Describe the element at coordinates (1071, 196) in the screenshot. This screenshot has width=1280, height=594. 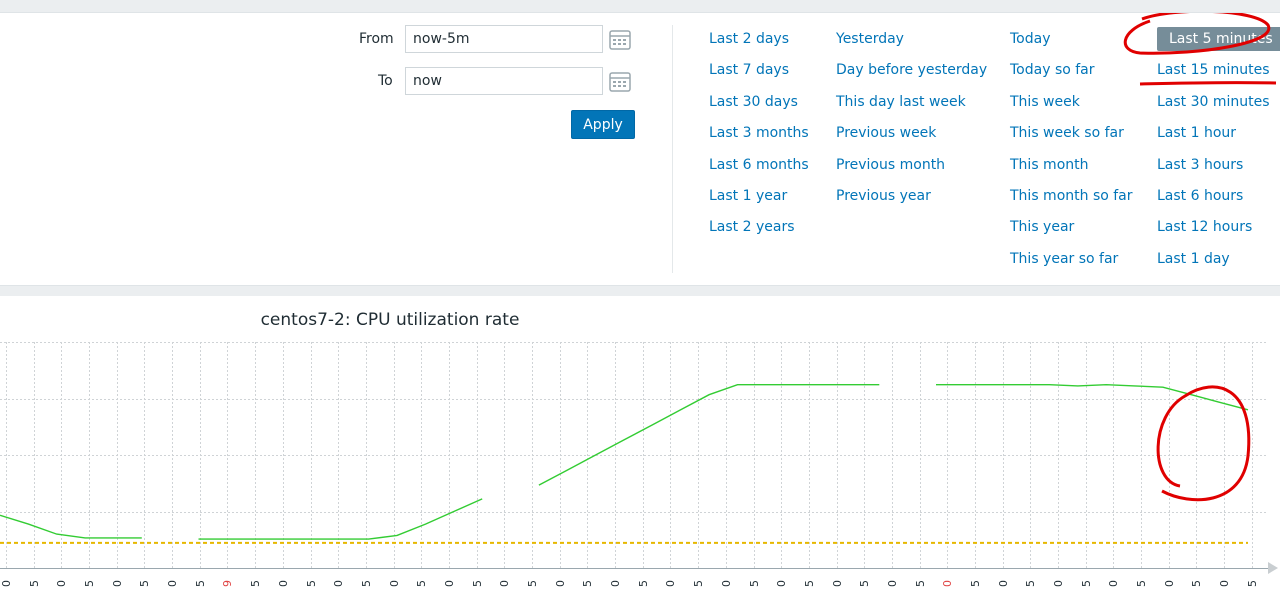
I see `quick-range-this-month-so-far: This month so far` at that location.